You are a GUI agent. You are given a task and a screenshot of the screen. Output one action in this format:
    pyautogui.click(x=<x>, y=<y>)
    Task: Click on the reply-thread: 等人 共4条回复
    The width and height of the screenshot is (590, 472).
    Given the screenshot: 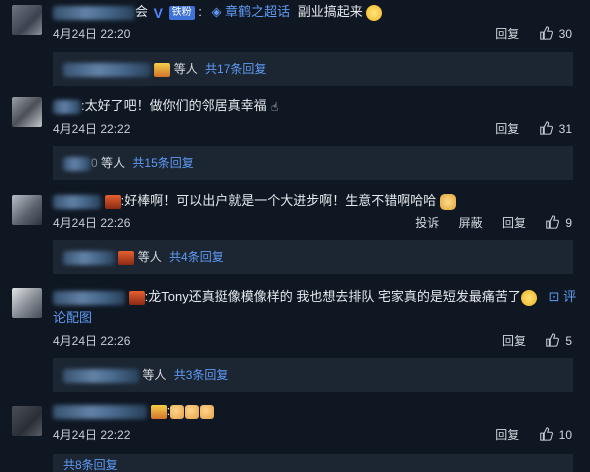 What is the action you would take?
    pyautogui.click(x=313, y=257)
    